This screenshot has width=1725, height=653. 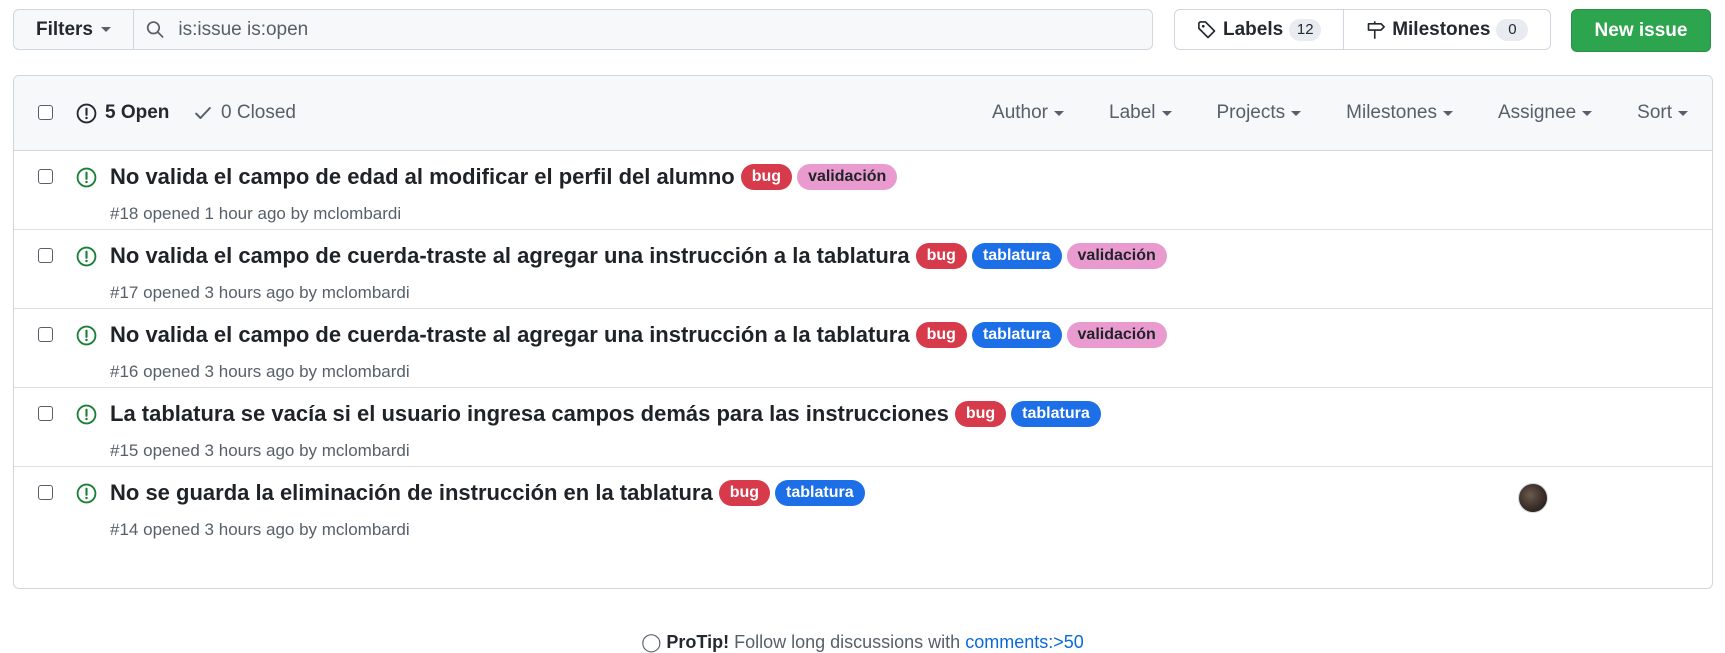 What do you see at coordinates (124, 529) in the screenshot?
I see `issue-number: #14` at bounding box center [124, 529].